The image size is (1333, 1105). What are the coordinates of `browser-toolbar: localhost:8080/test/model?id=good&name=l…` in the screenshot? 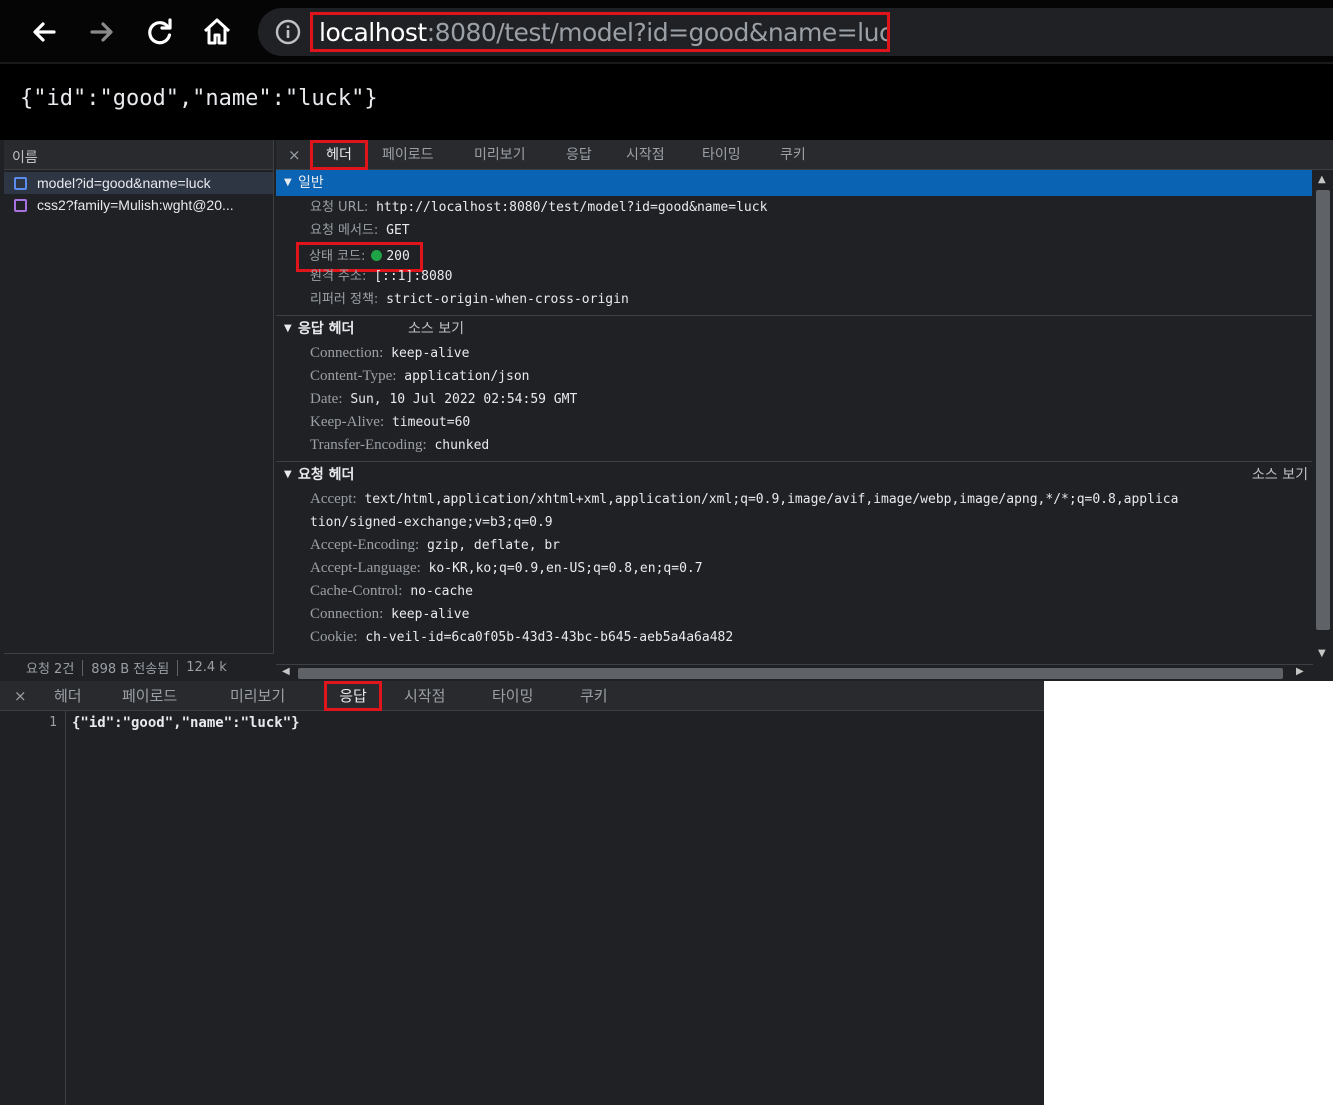 It's located at (666, 31).